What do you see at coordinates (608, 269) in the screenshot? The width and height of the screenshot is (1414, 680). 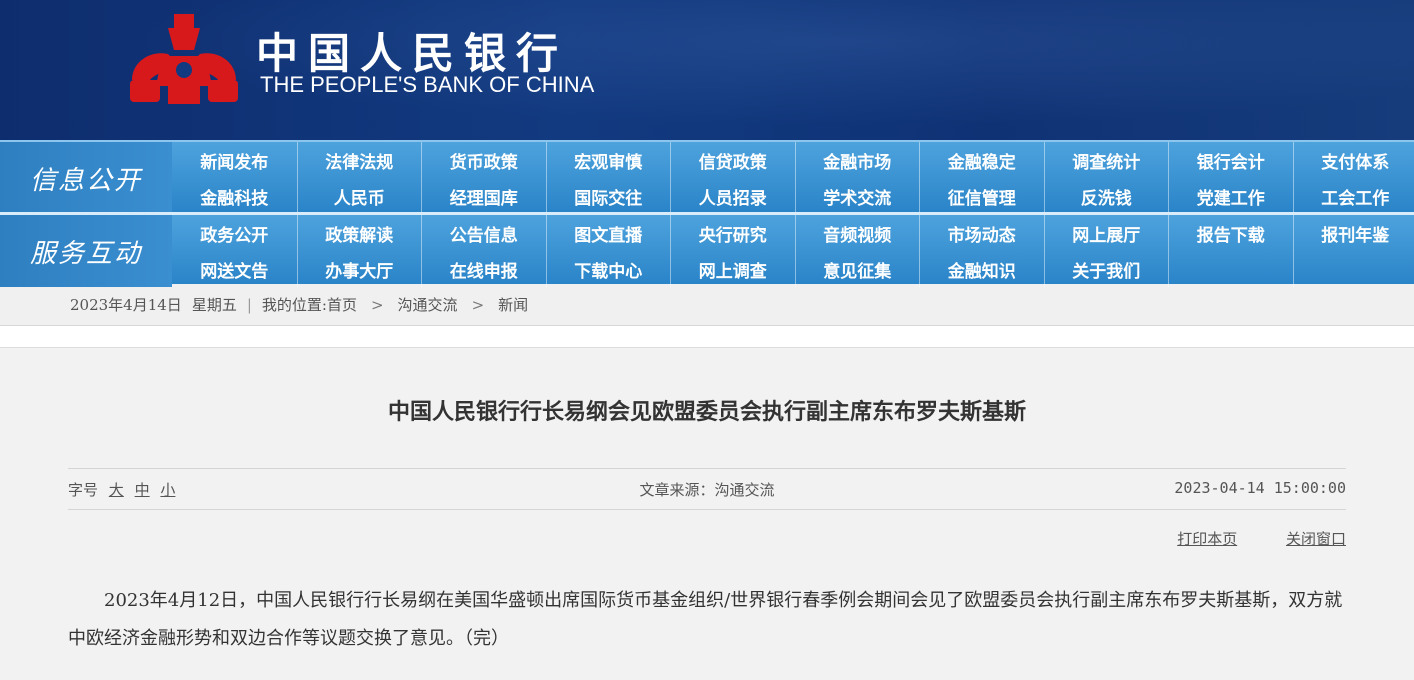 I see `nav-item-download-center: 下载中心` at bounding box center [608, 269].